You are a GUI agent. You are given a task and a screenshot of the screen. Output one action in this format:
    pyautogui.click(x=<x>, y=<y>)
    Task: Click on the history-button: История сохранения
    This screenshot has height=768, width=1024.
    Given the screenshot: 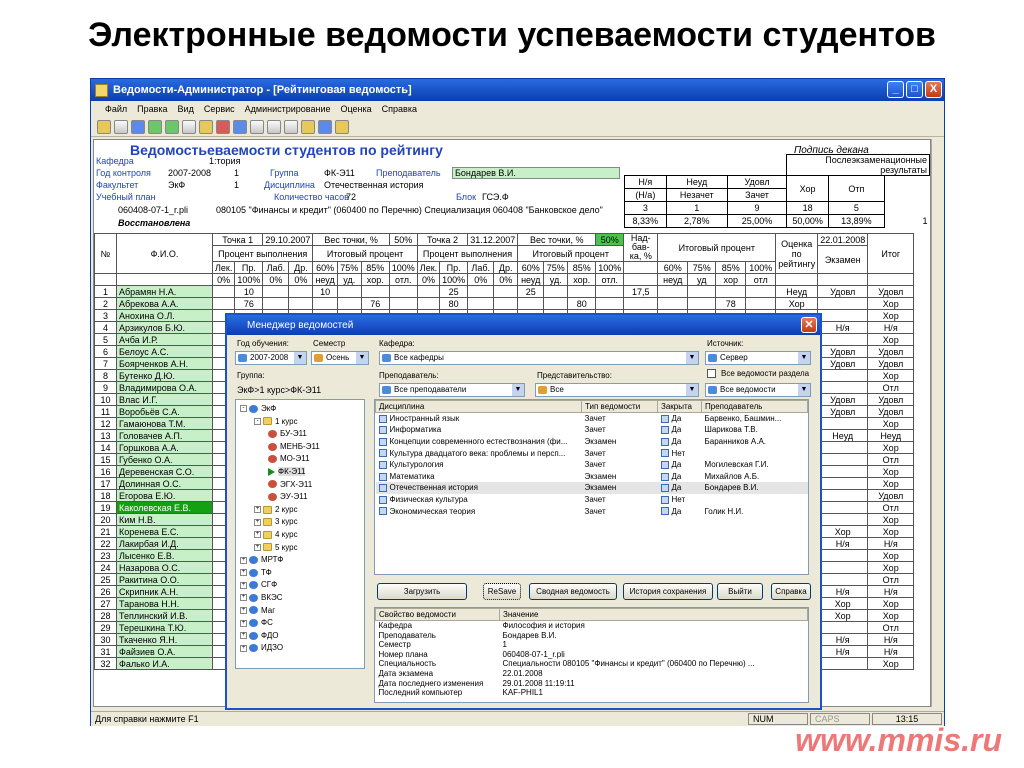 What is the action you would take?
    pyautogui.click(x=668, y=591)
    